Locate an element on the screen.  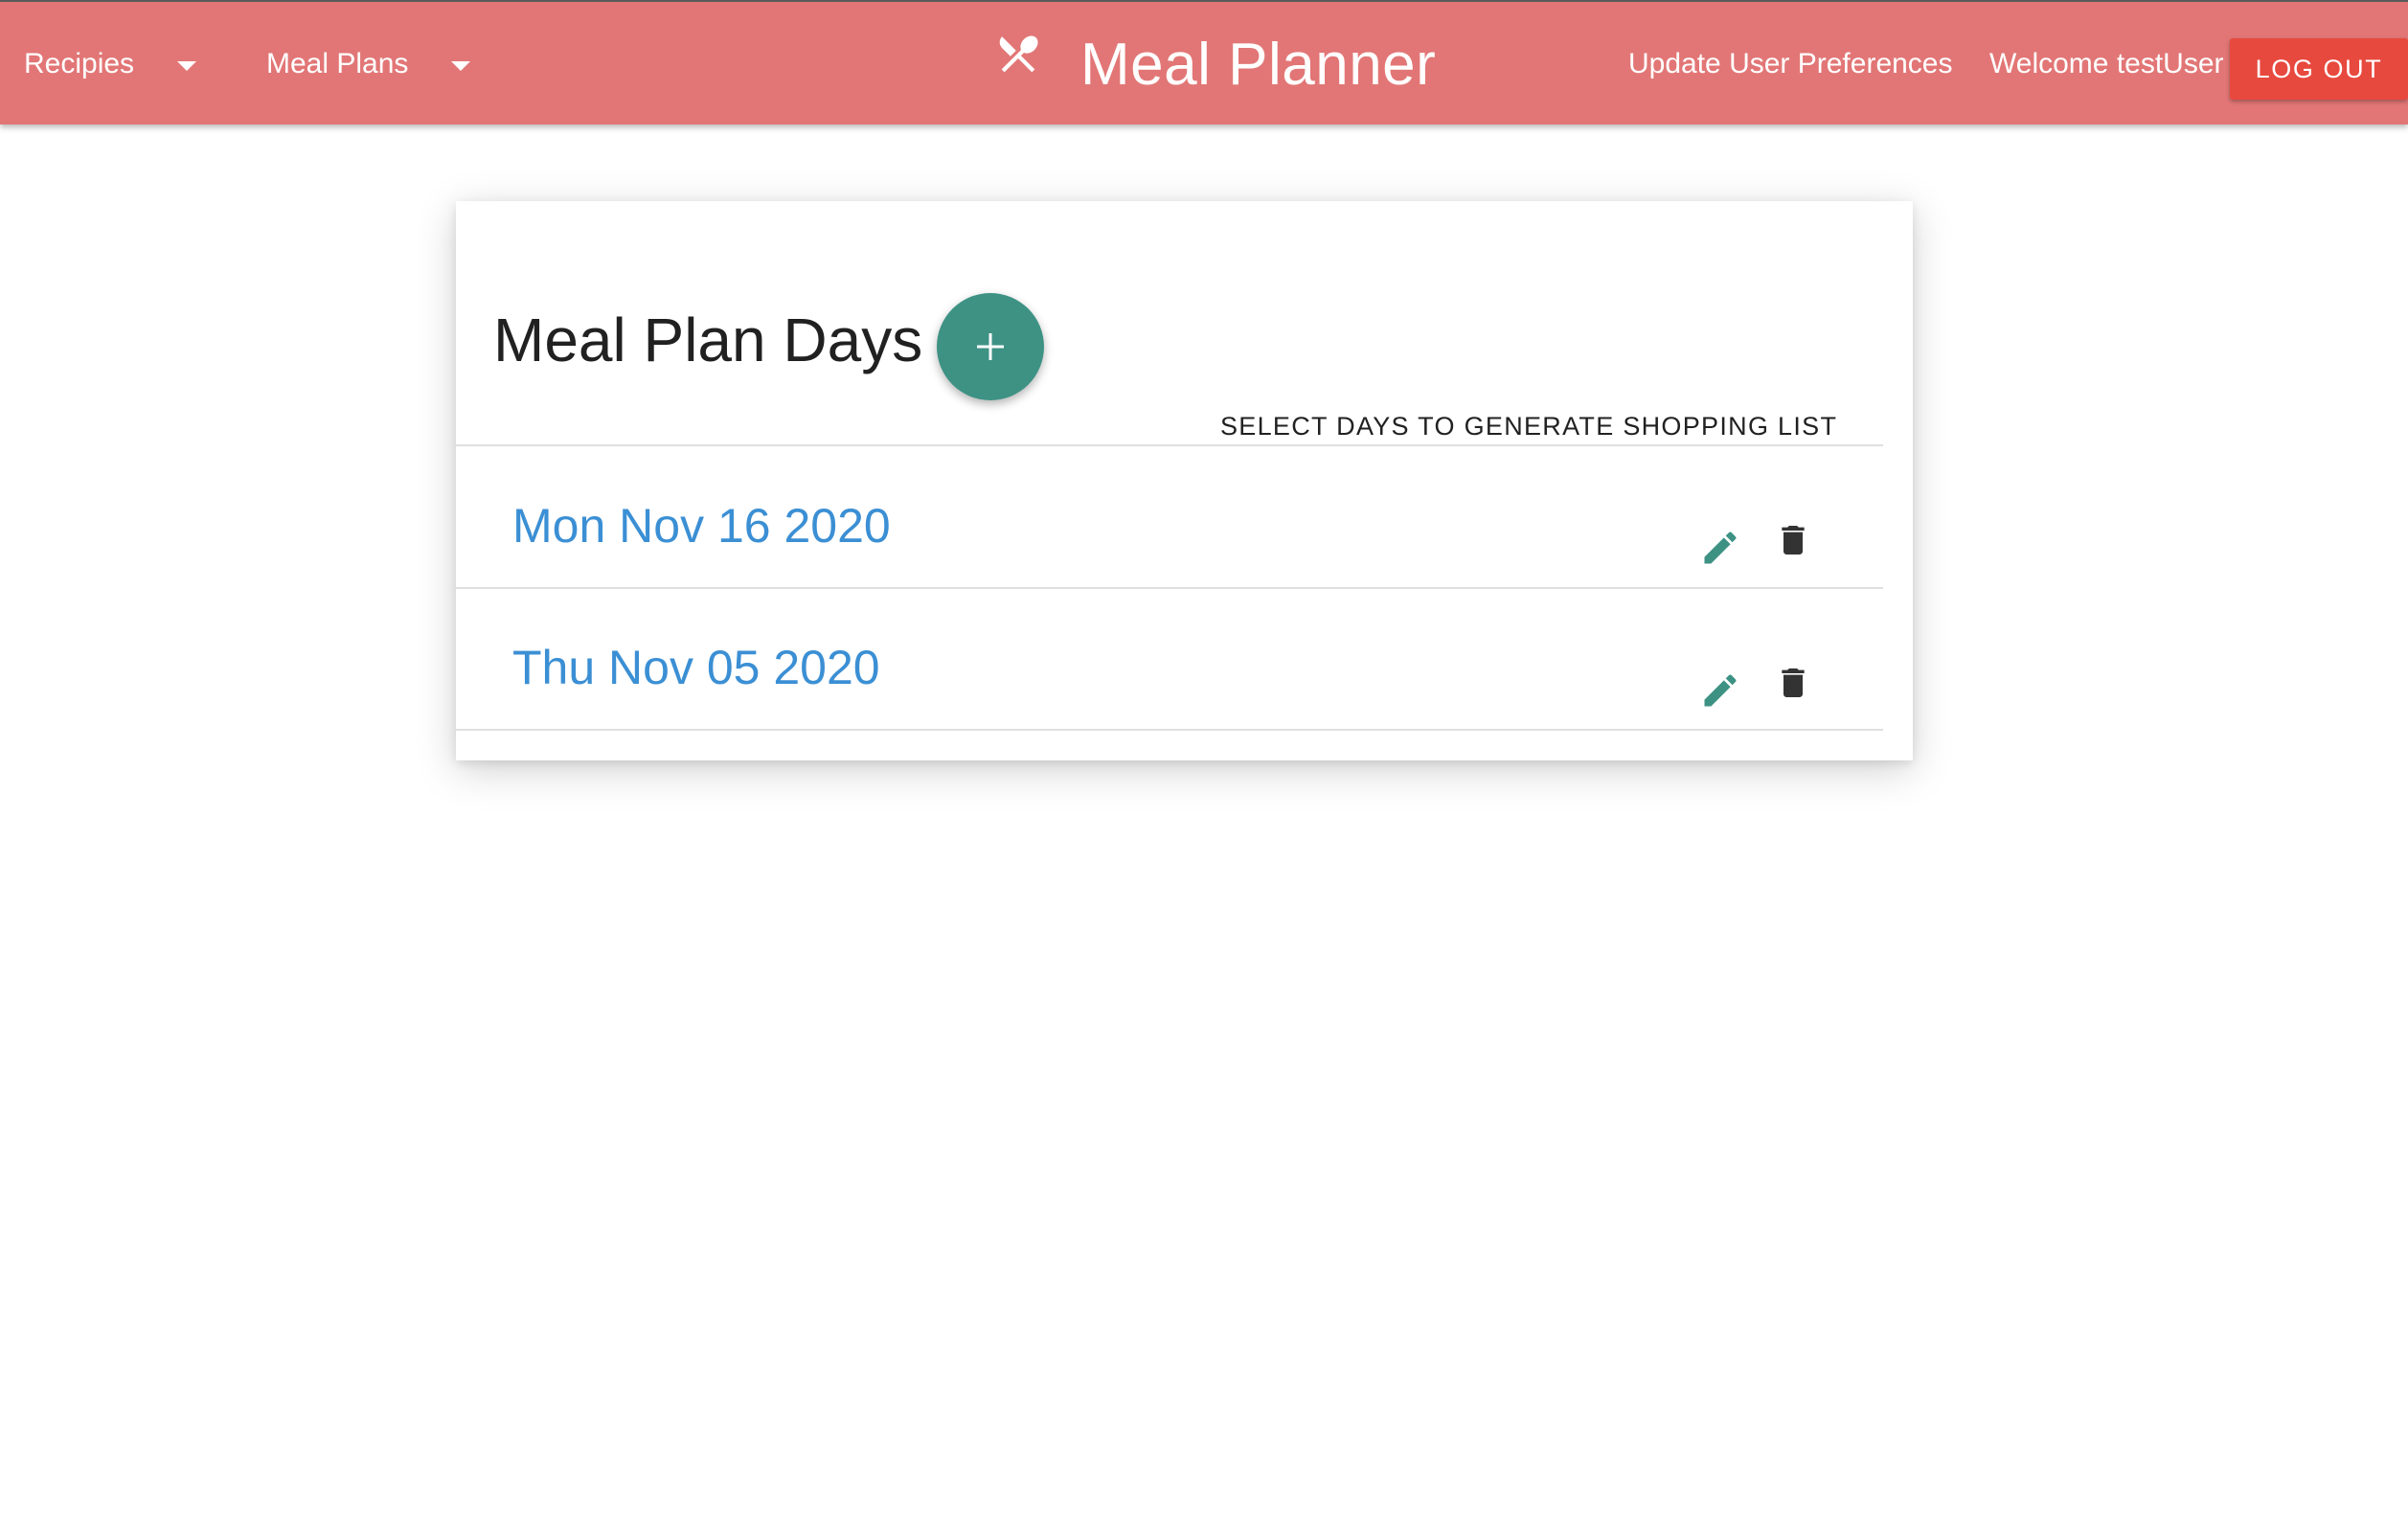
add-day-button is located at coordinates (990, 346).